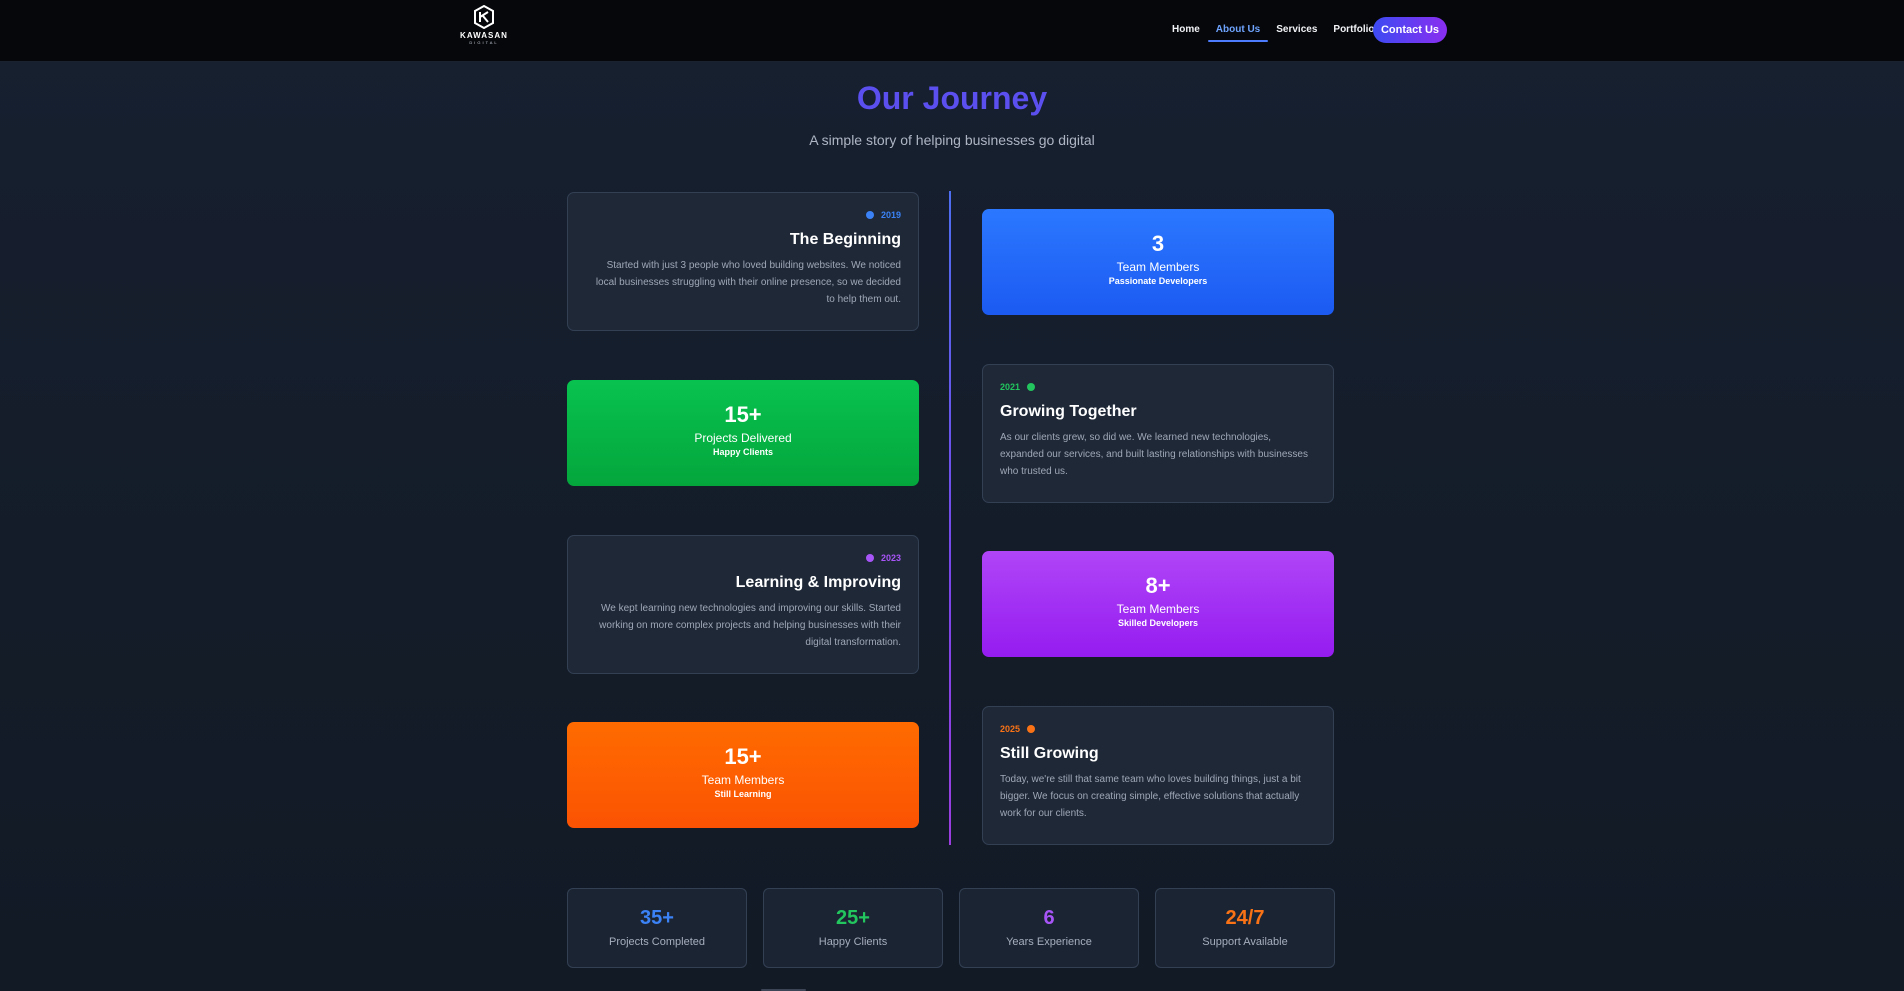 The height and width of the screenshot is (991, 1904). I want to click on summary-label: Support Available, so click(1245, 942).